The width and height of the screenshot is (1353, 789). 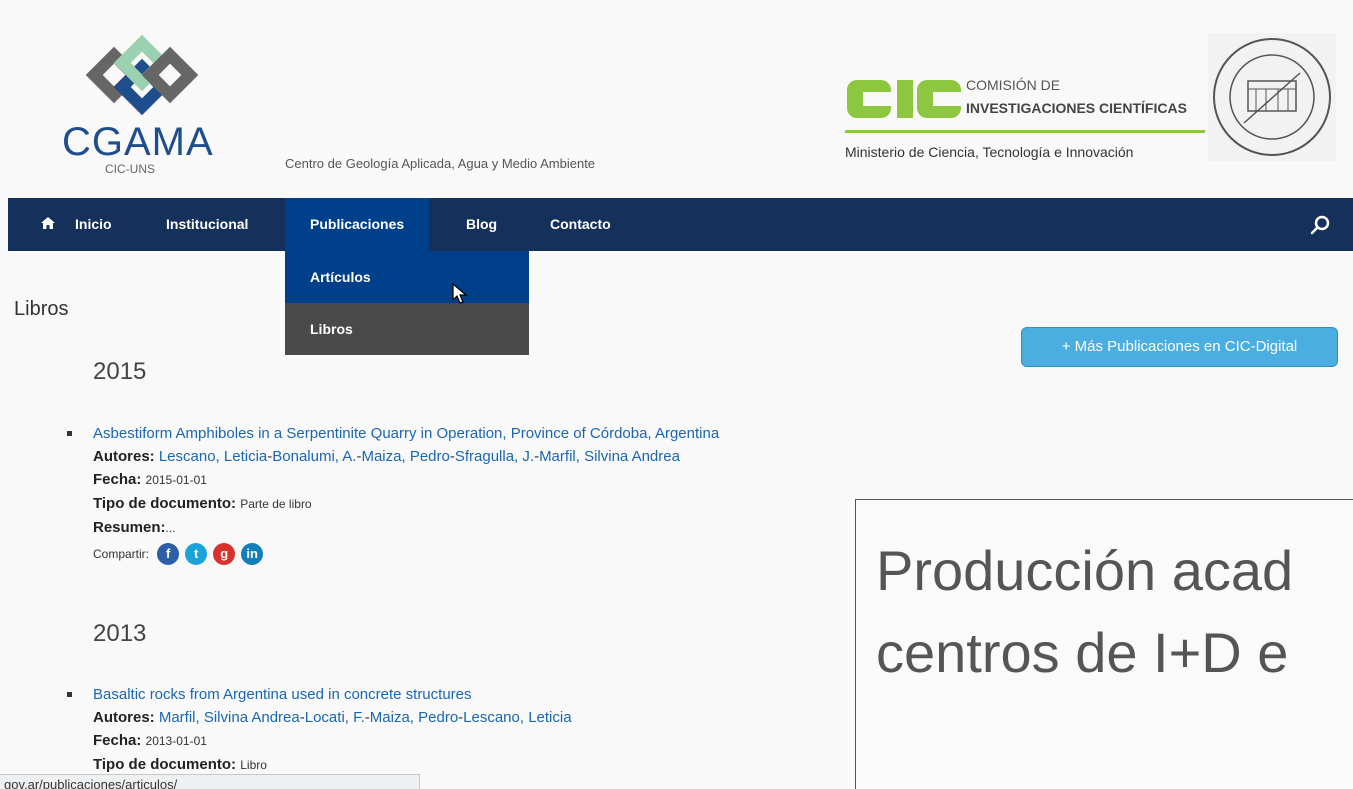 I want to click on dropdown-item-libros: Libros, so click(x=407, y=329).